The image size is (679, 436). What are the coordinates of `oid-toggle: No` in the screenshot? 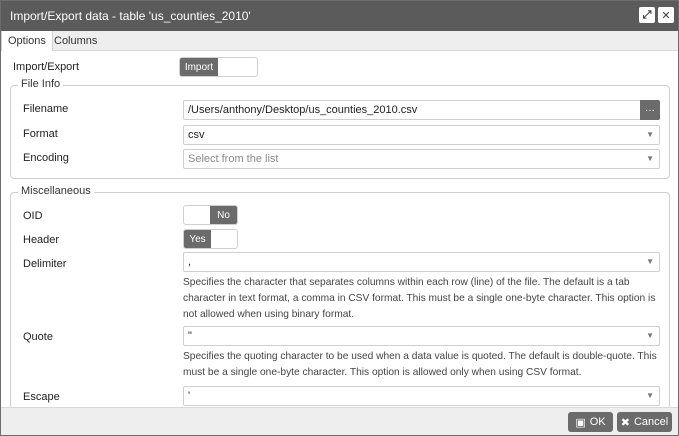 It's located at (210, 215).